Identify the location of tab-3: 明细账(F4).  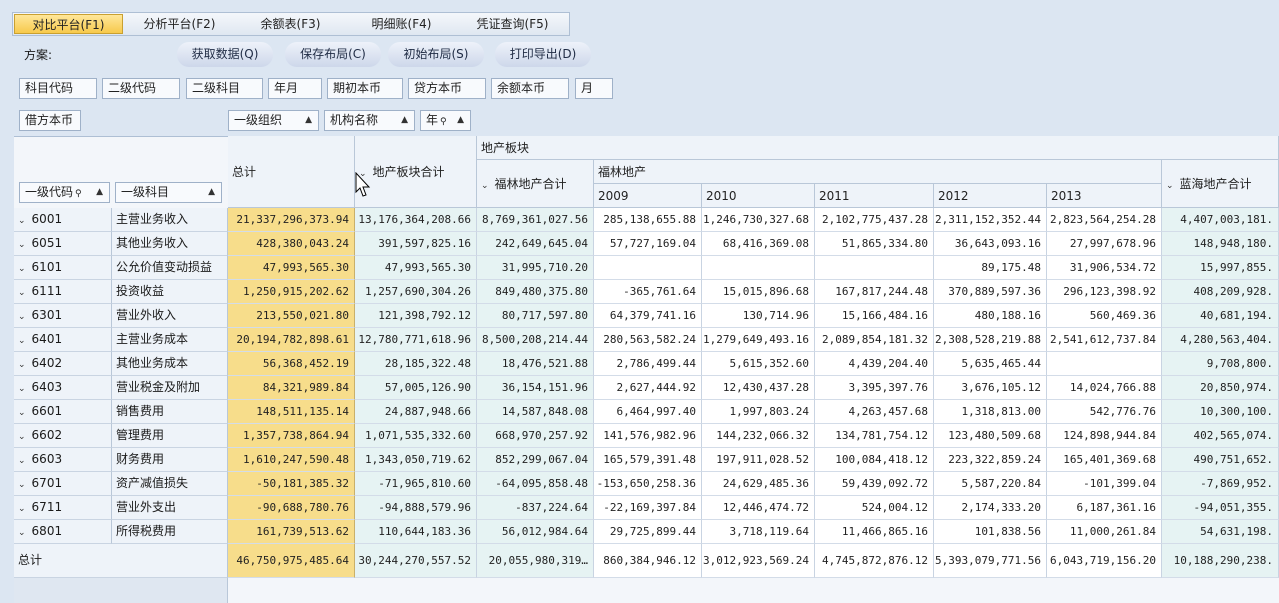
(401, 24).